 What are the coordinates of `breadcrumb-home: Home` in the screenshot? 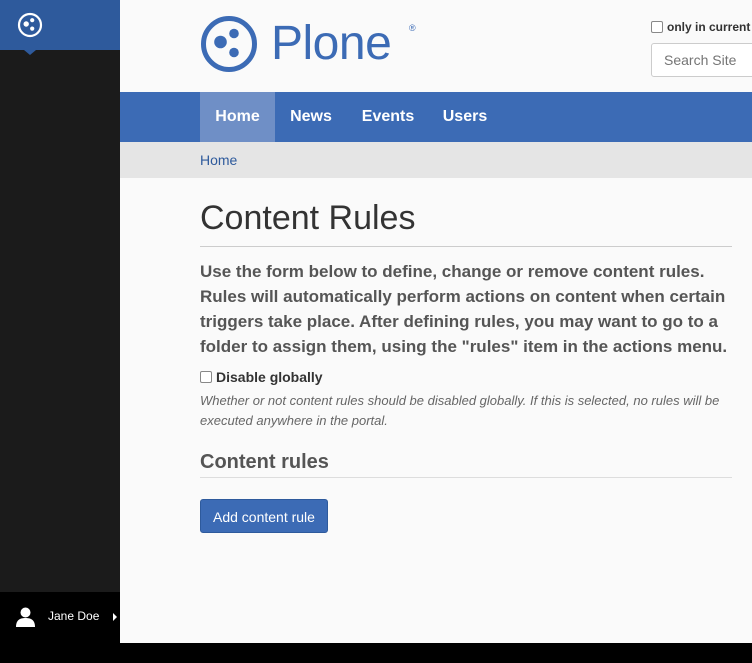 It's located at (218, 160).